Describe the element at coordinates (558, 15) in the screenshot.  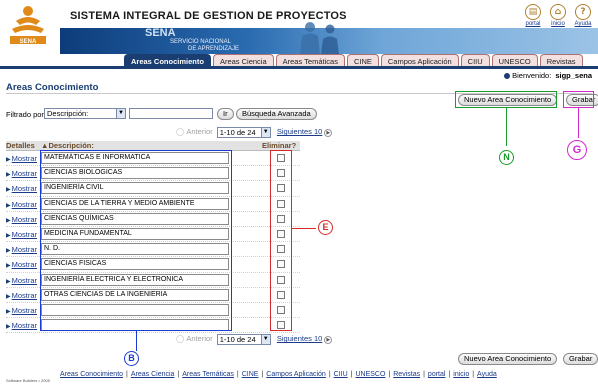
I see `home-link: ⌂ inicio` at that location.